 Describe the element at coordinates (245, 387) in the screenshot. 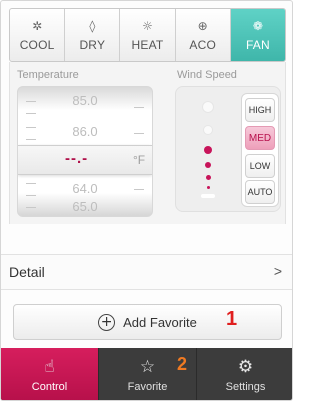

I see `nav-label: Settings` at that location.